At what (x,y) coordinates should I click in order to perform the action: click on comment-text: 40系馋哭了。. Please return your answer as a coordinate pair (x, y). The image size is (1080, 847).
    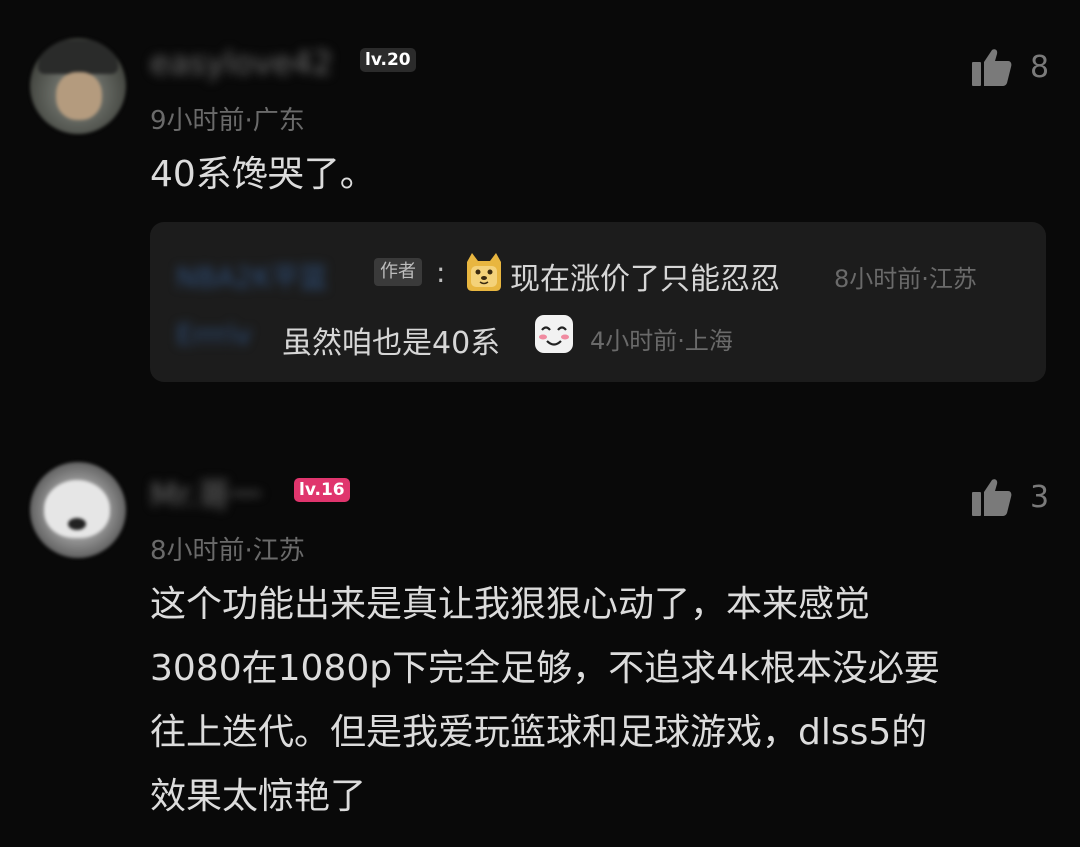
    Looking at the image, I should click on (263, 174).